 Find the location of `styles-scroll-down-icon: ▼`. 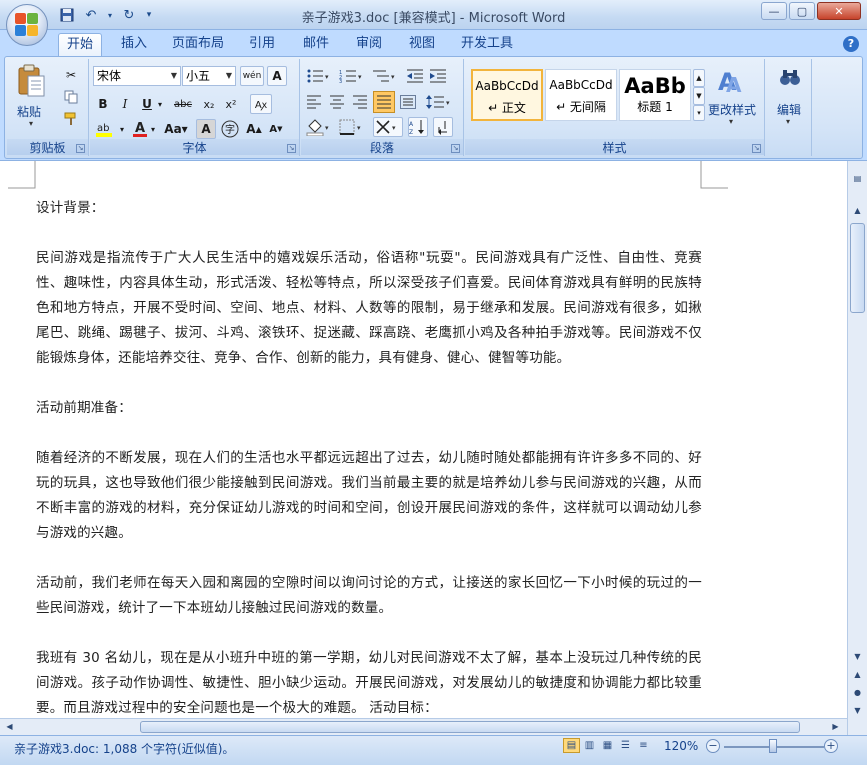

styles-scroll-down-icon: ▼ is located at coordinates (699, 96).